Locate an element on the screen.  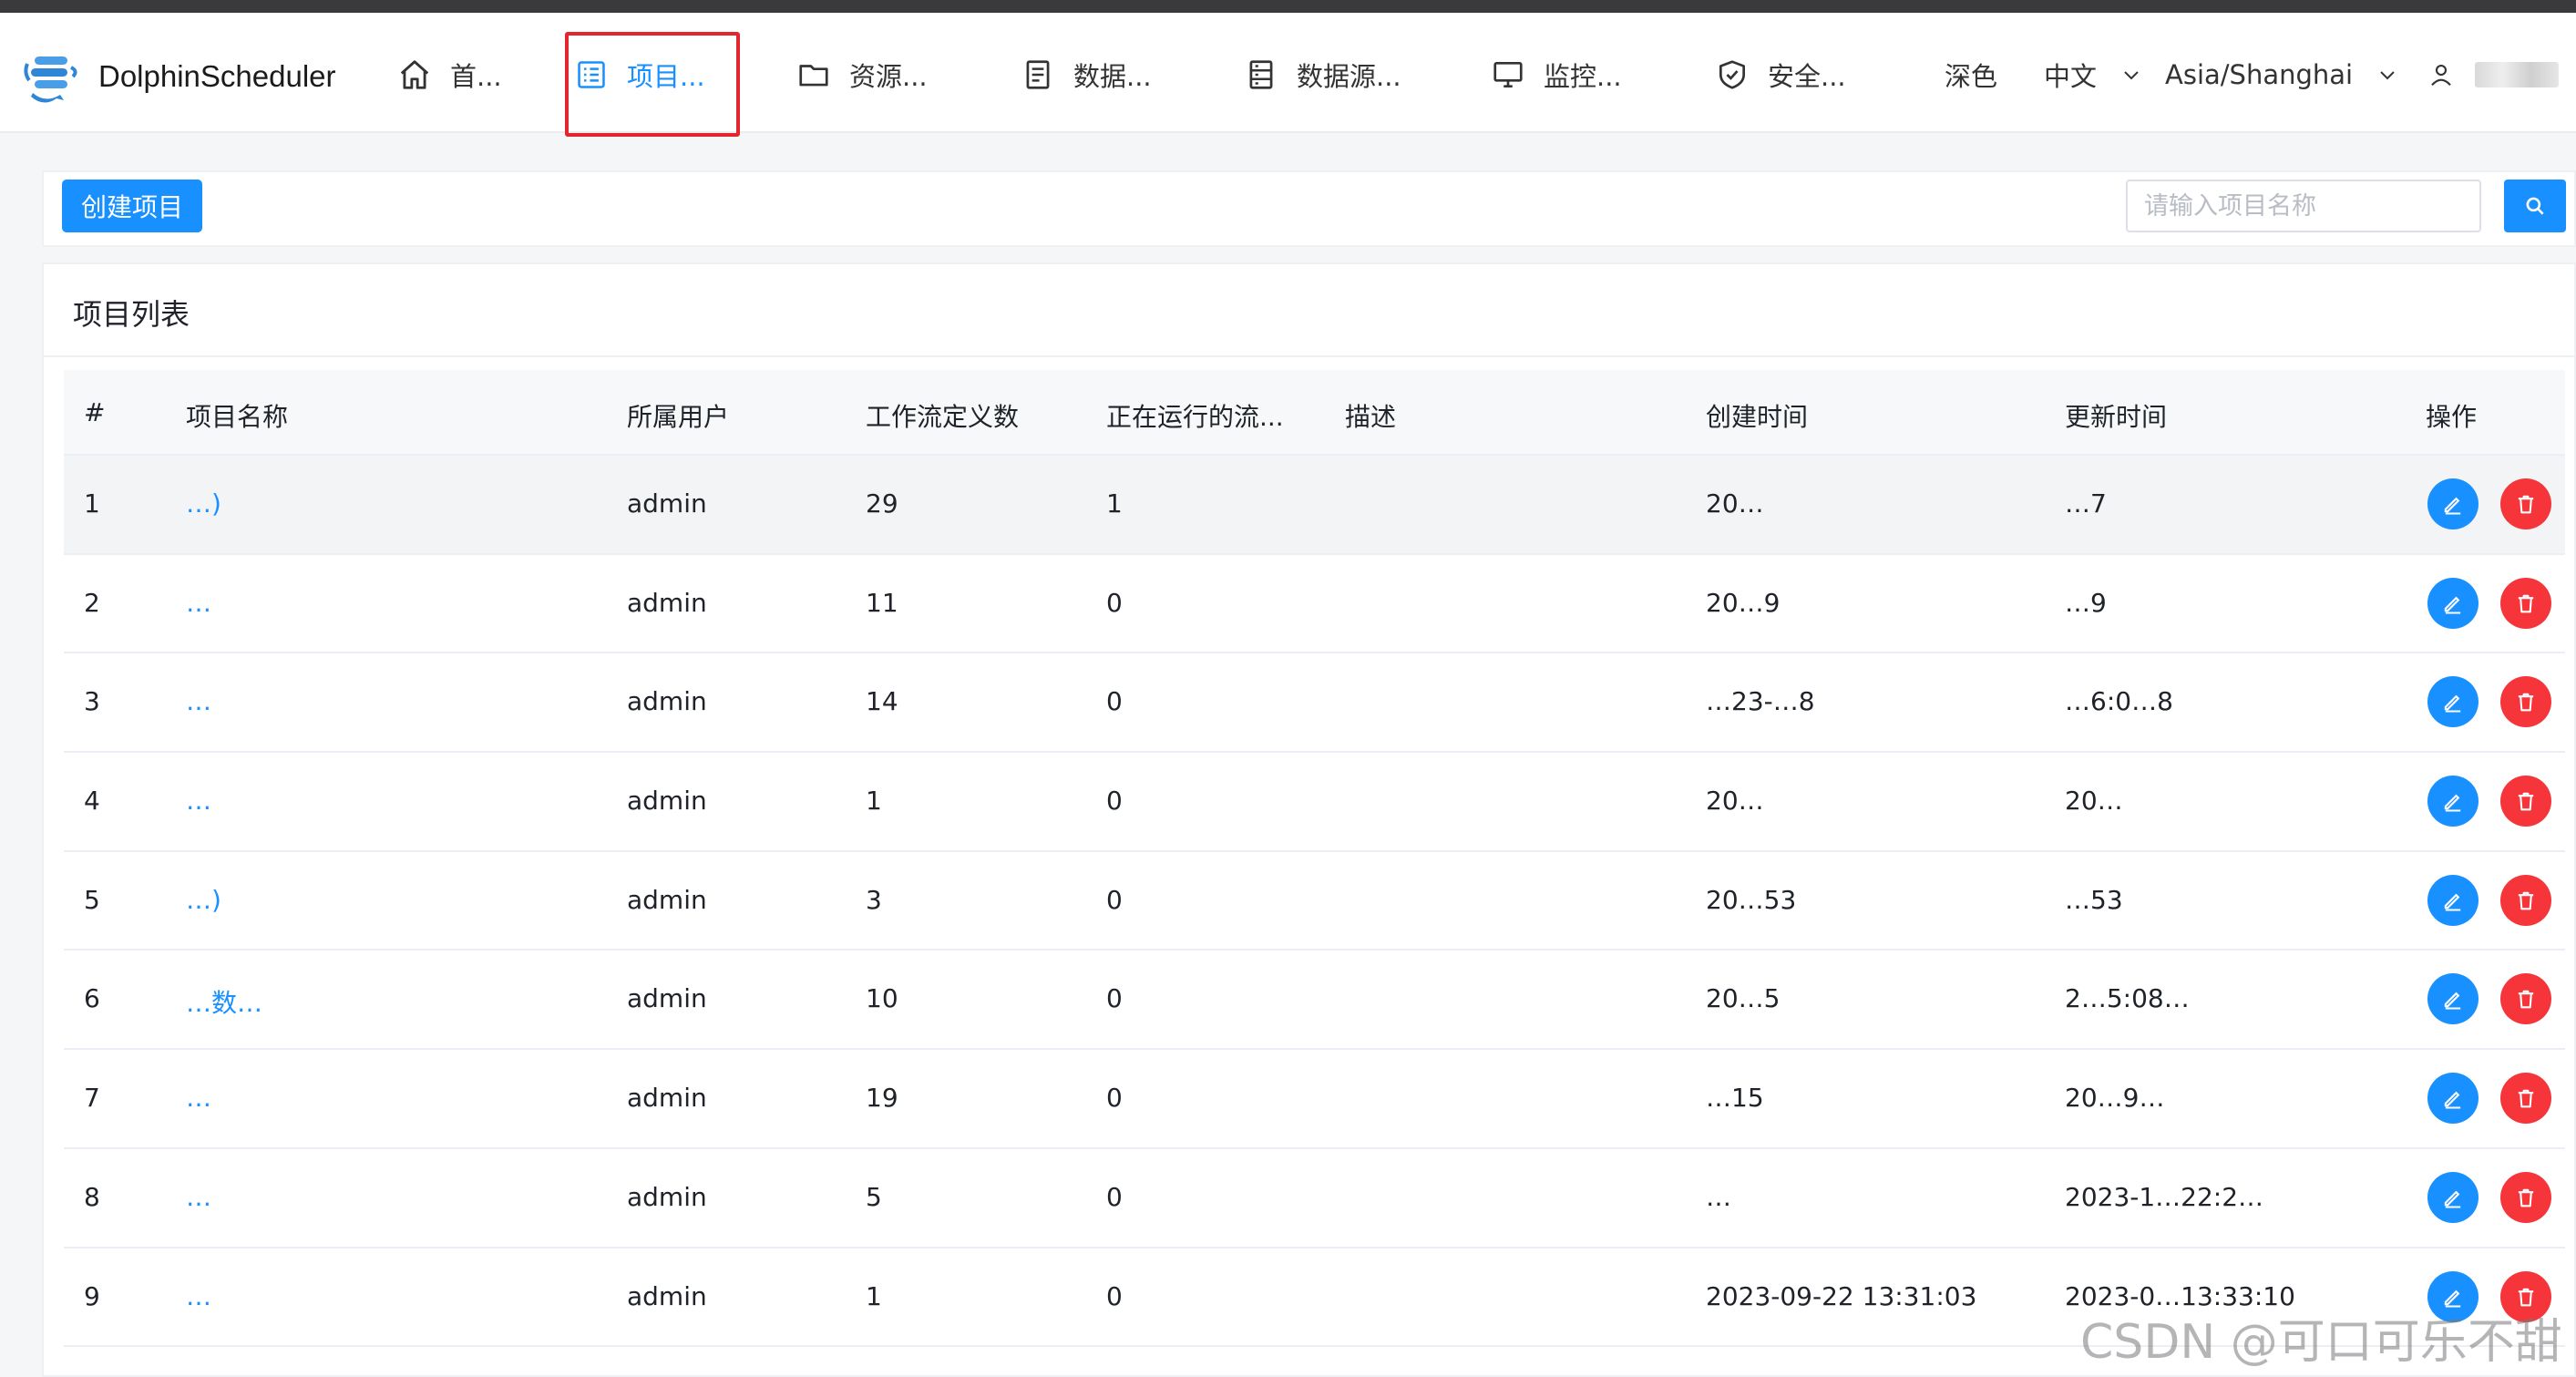
row-index: 3 is located at coordinates (92, 701).